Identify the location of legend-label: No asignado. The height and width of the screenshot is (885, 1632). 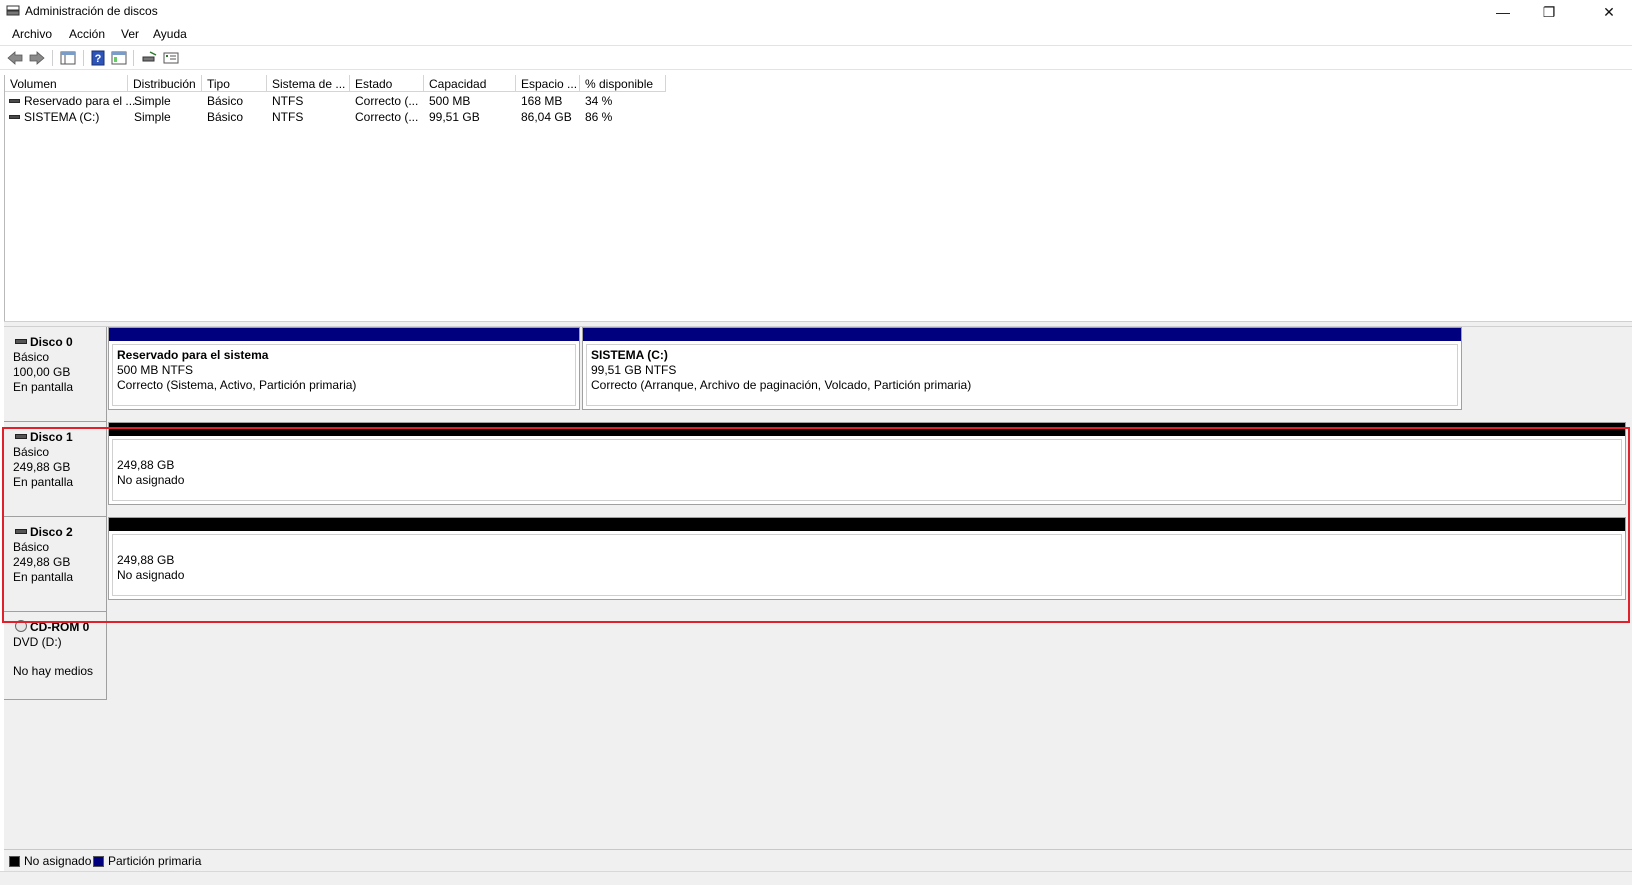
(58, 861).